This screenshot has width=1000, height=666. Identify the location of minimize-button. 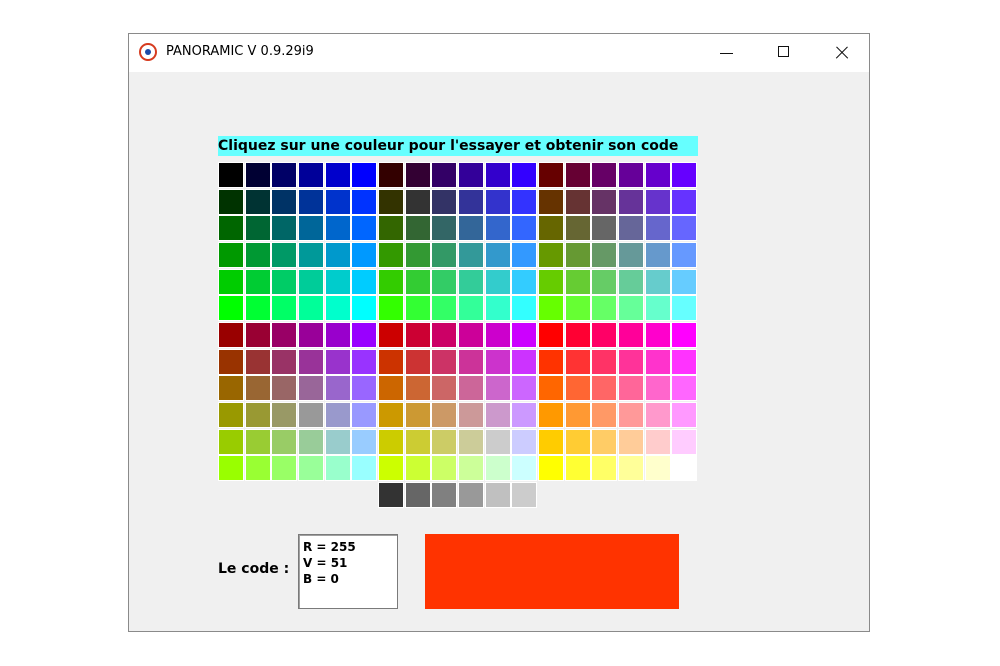
(727, 53).